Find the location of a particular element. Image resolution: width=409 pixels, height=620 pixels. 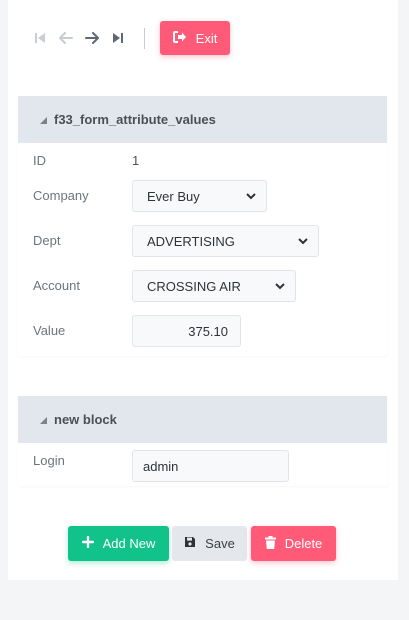

company-select: Ever Buy is located at coordinates (199, 196).